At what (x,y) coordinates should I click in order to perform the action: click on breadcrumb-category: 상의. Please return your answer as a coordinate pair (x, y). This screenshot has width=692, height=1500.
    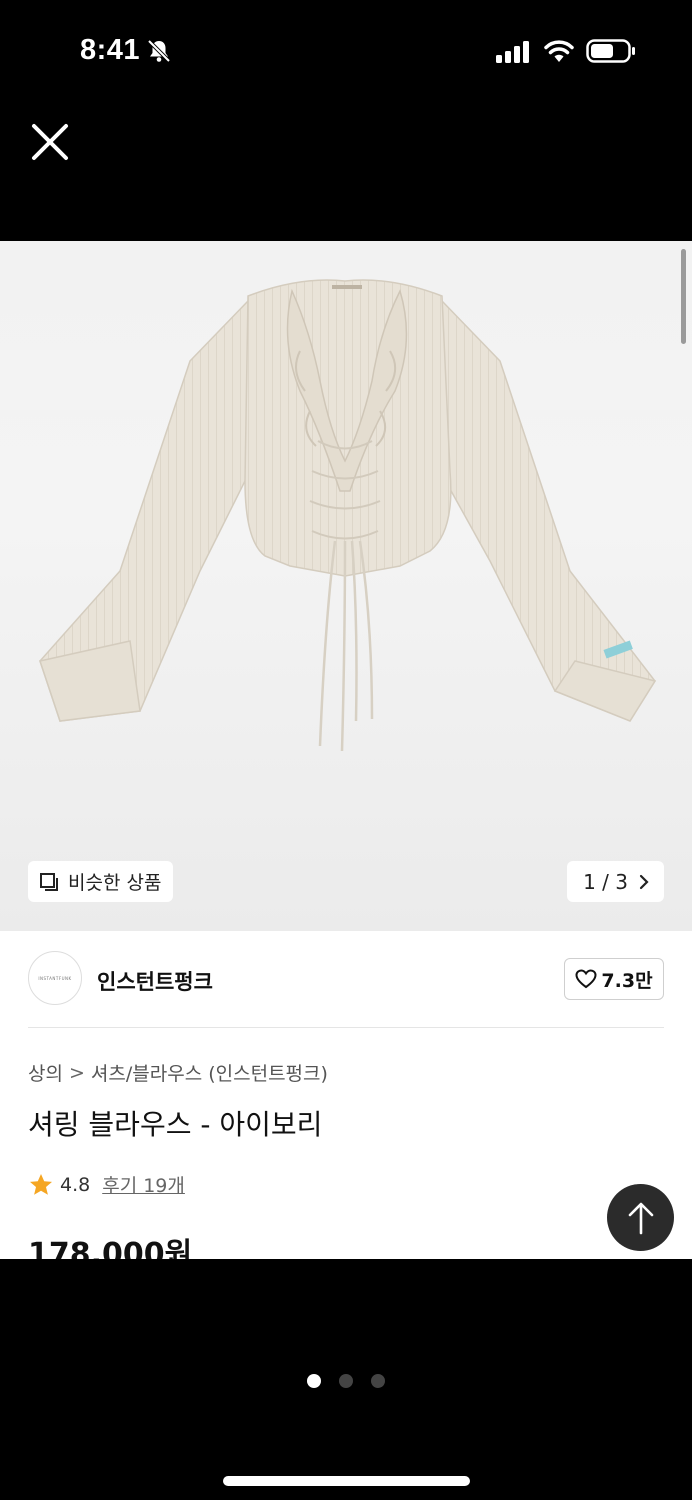
    Looking at the image, I should click on (45, 1072).